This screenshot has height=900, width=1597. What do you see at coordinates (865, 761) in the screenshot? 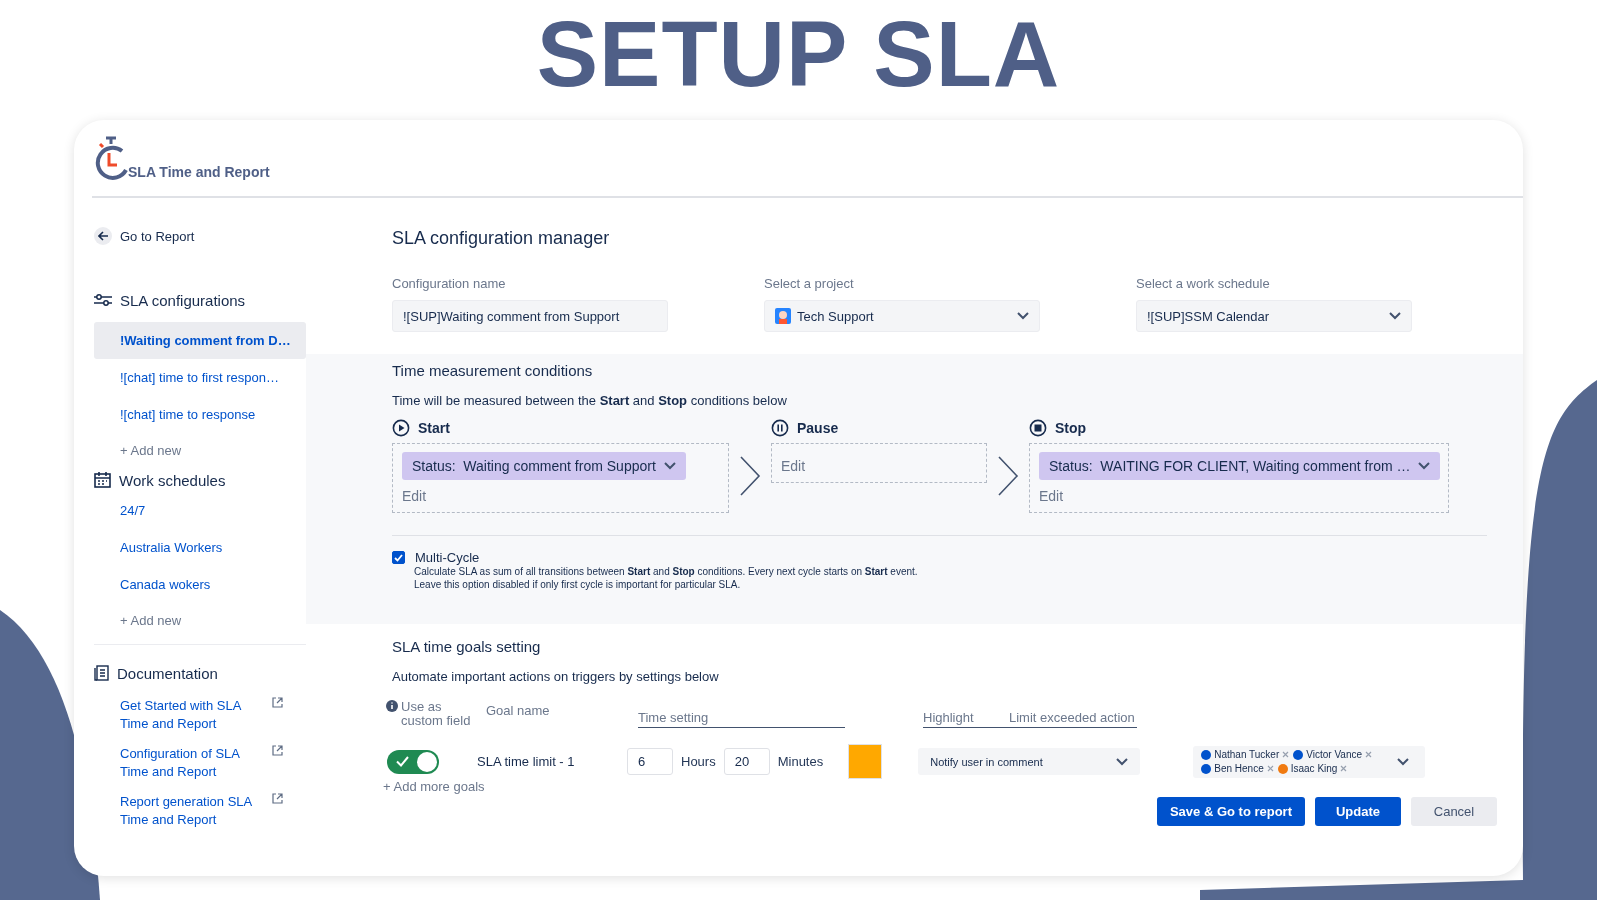
I see `color-swatch` at bounding box center [865, 761].